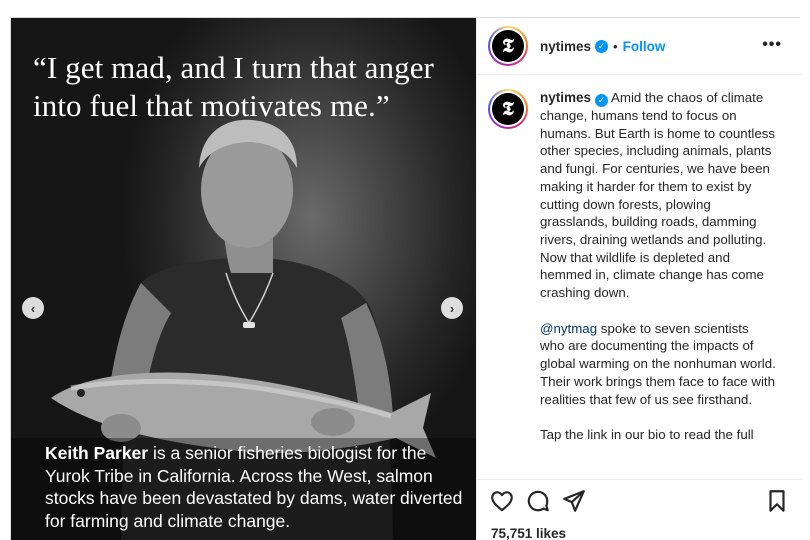 The width and height of the screenshot is (810, 540). What do you see at coordinates (647, 435) in the screenshot?
I see `caption-paragraph-3: Tap the link in our bio to read the full` at bounding box center [647, 435].